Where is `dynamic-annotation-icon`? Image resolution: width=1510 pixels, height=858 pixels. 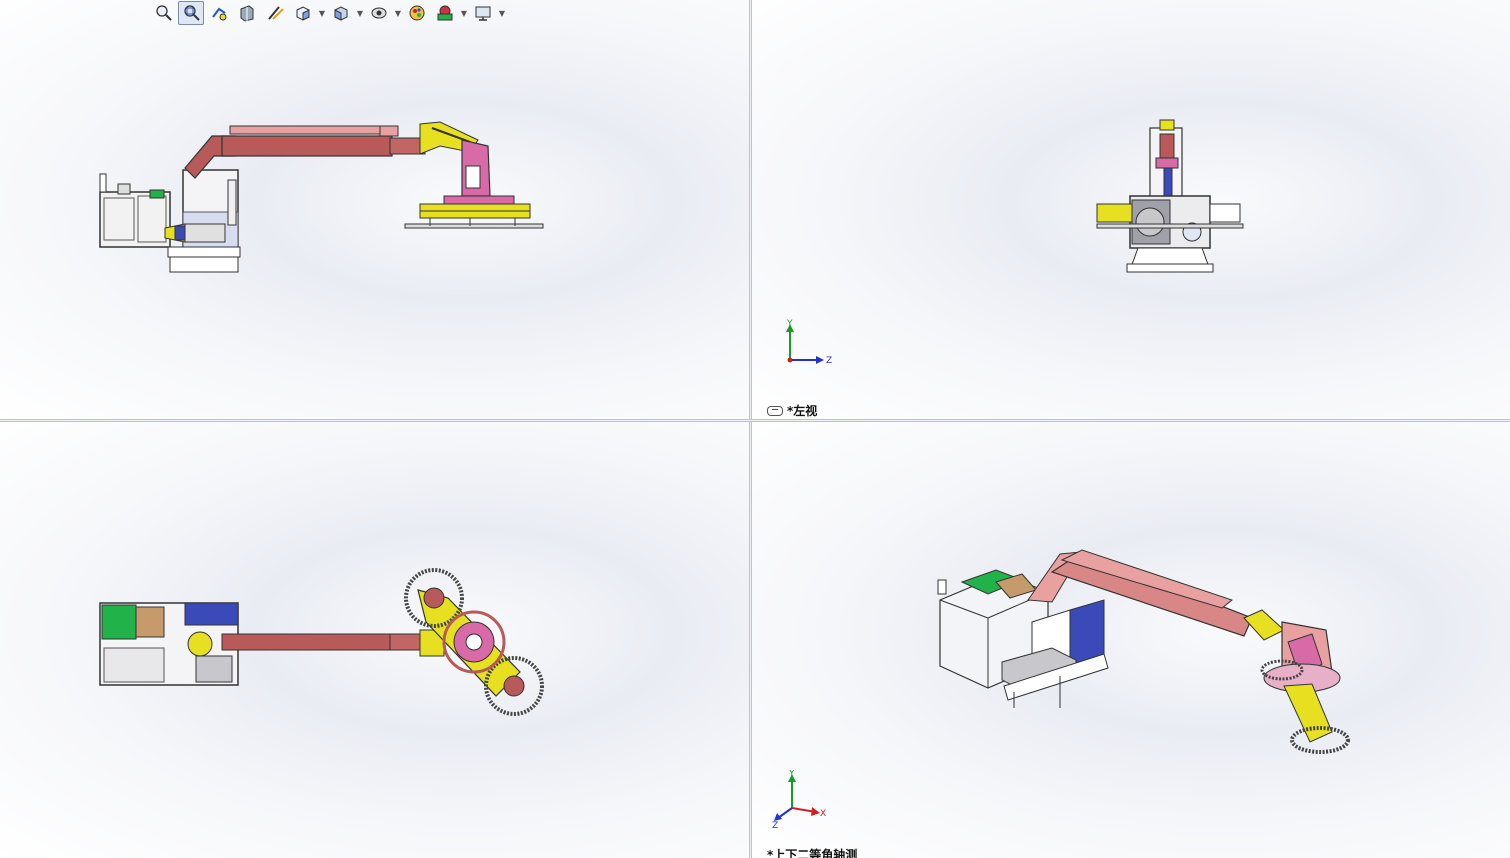 dynamic-annotation-icon is located at coordinates (276, 13).